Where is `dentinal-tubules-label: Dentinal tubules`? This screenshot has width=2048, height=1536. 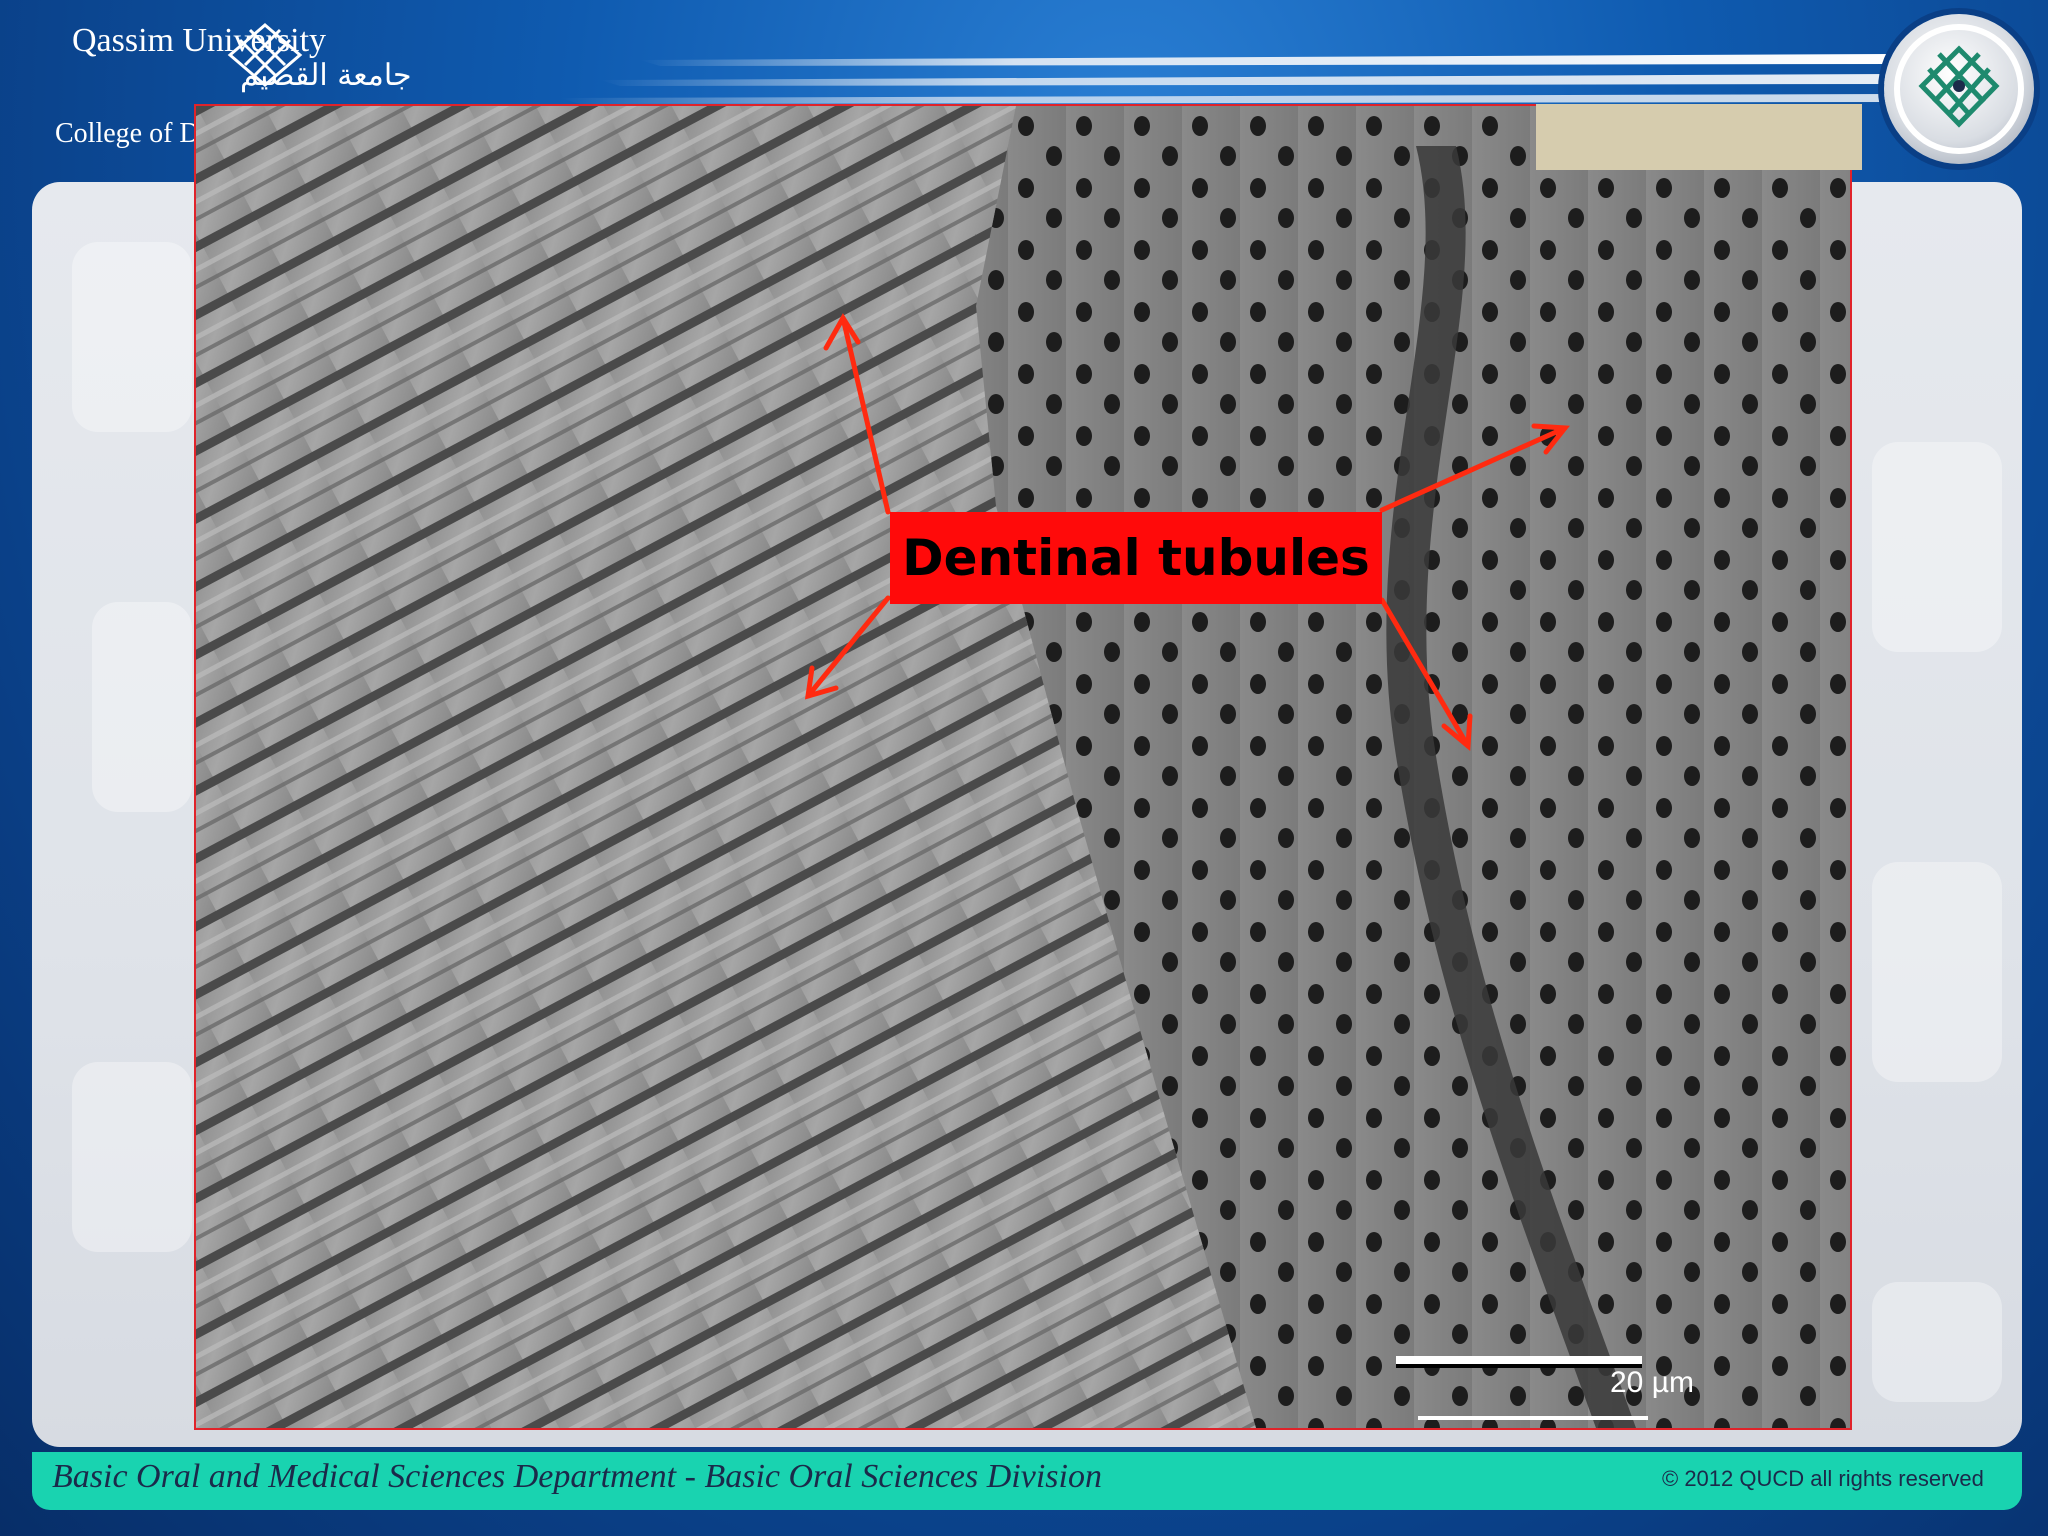
dentinal-tubules-label: Dentinal tubules is located at coordinates (1136, 558).